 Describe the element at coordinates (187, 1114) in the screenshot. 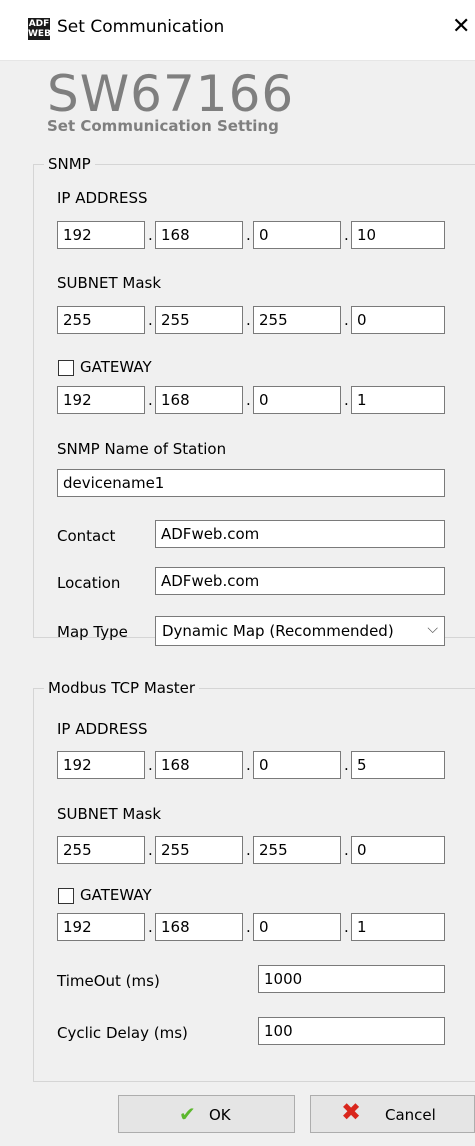

I see `check-icon: ✔` at that location.